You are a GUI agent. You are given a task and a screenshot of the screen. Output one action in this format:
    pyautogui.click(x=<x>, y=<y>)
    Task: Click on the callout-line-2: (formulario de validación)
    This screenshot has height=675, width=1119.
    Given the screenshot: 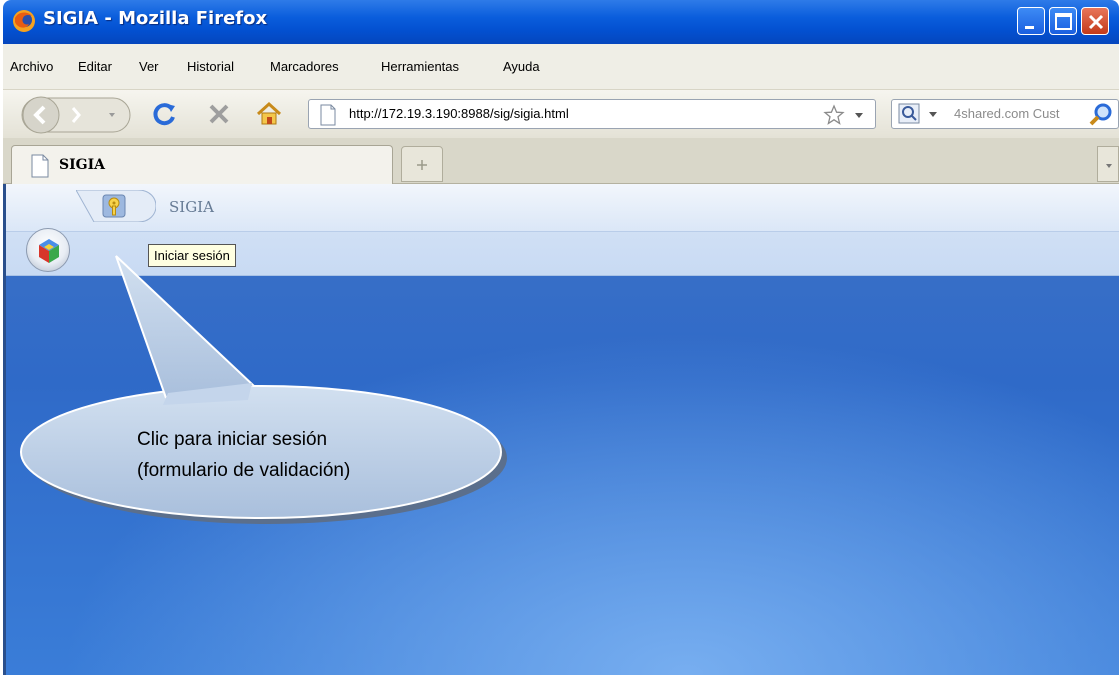 What is the action you would take?
    pyautogui.click(x=244, y=470)
    